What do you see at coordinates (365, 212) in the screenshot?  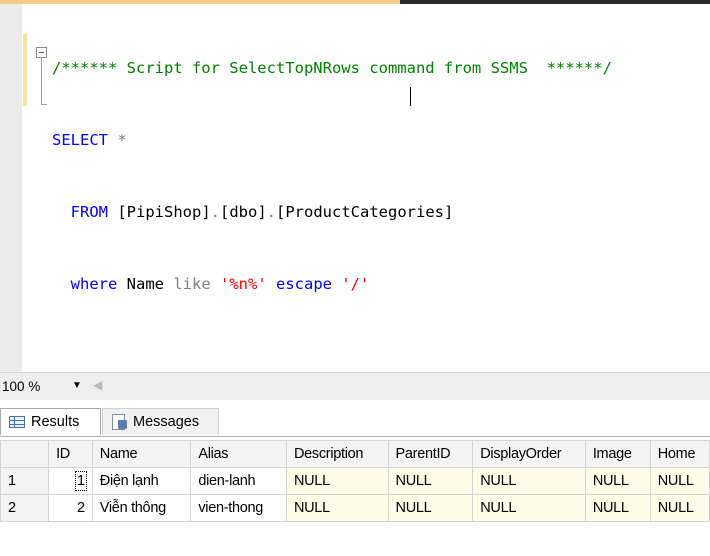 I see `code-token: [ProductCategories]` at bounding box center [365, 212].